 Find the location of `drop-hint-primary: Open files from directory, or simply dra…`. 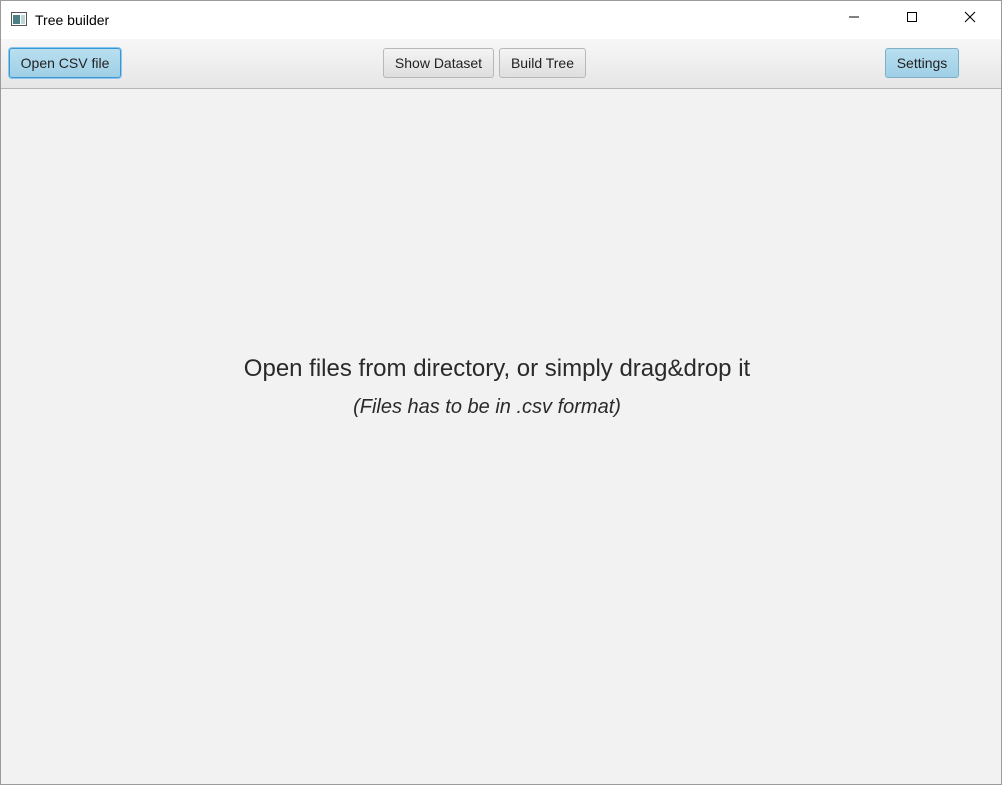

drop-hint-primary: Open files from directory, or simply dra… is located at coordinates (497, 368).